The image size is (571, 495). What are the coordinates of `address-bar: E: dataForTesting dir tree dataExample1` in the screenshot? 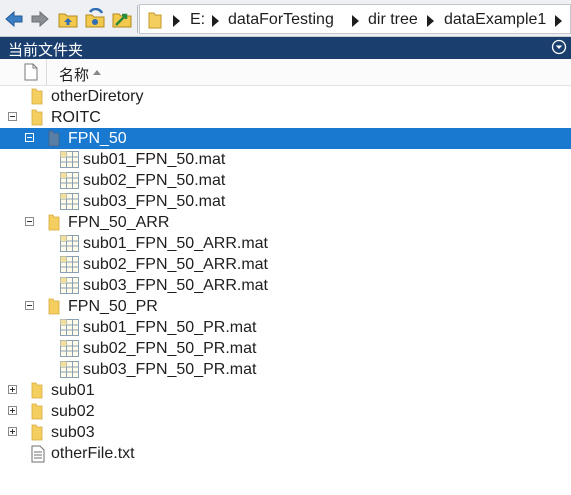 It's located at (355, 19).